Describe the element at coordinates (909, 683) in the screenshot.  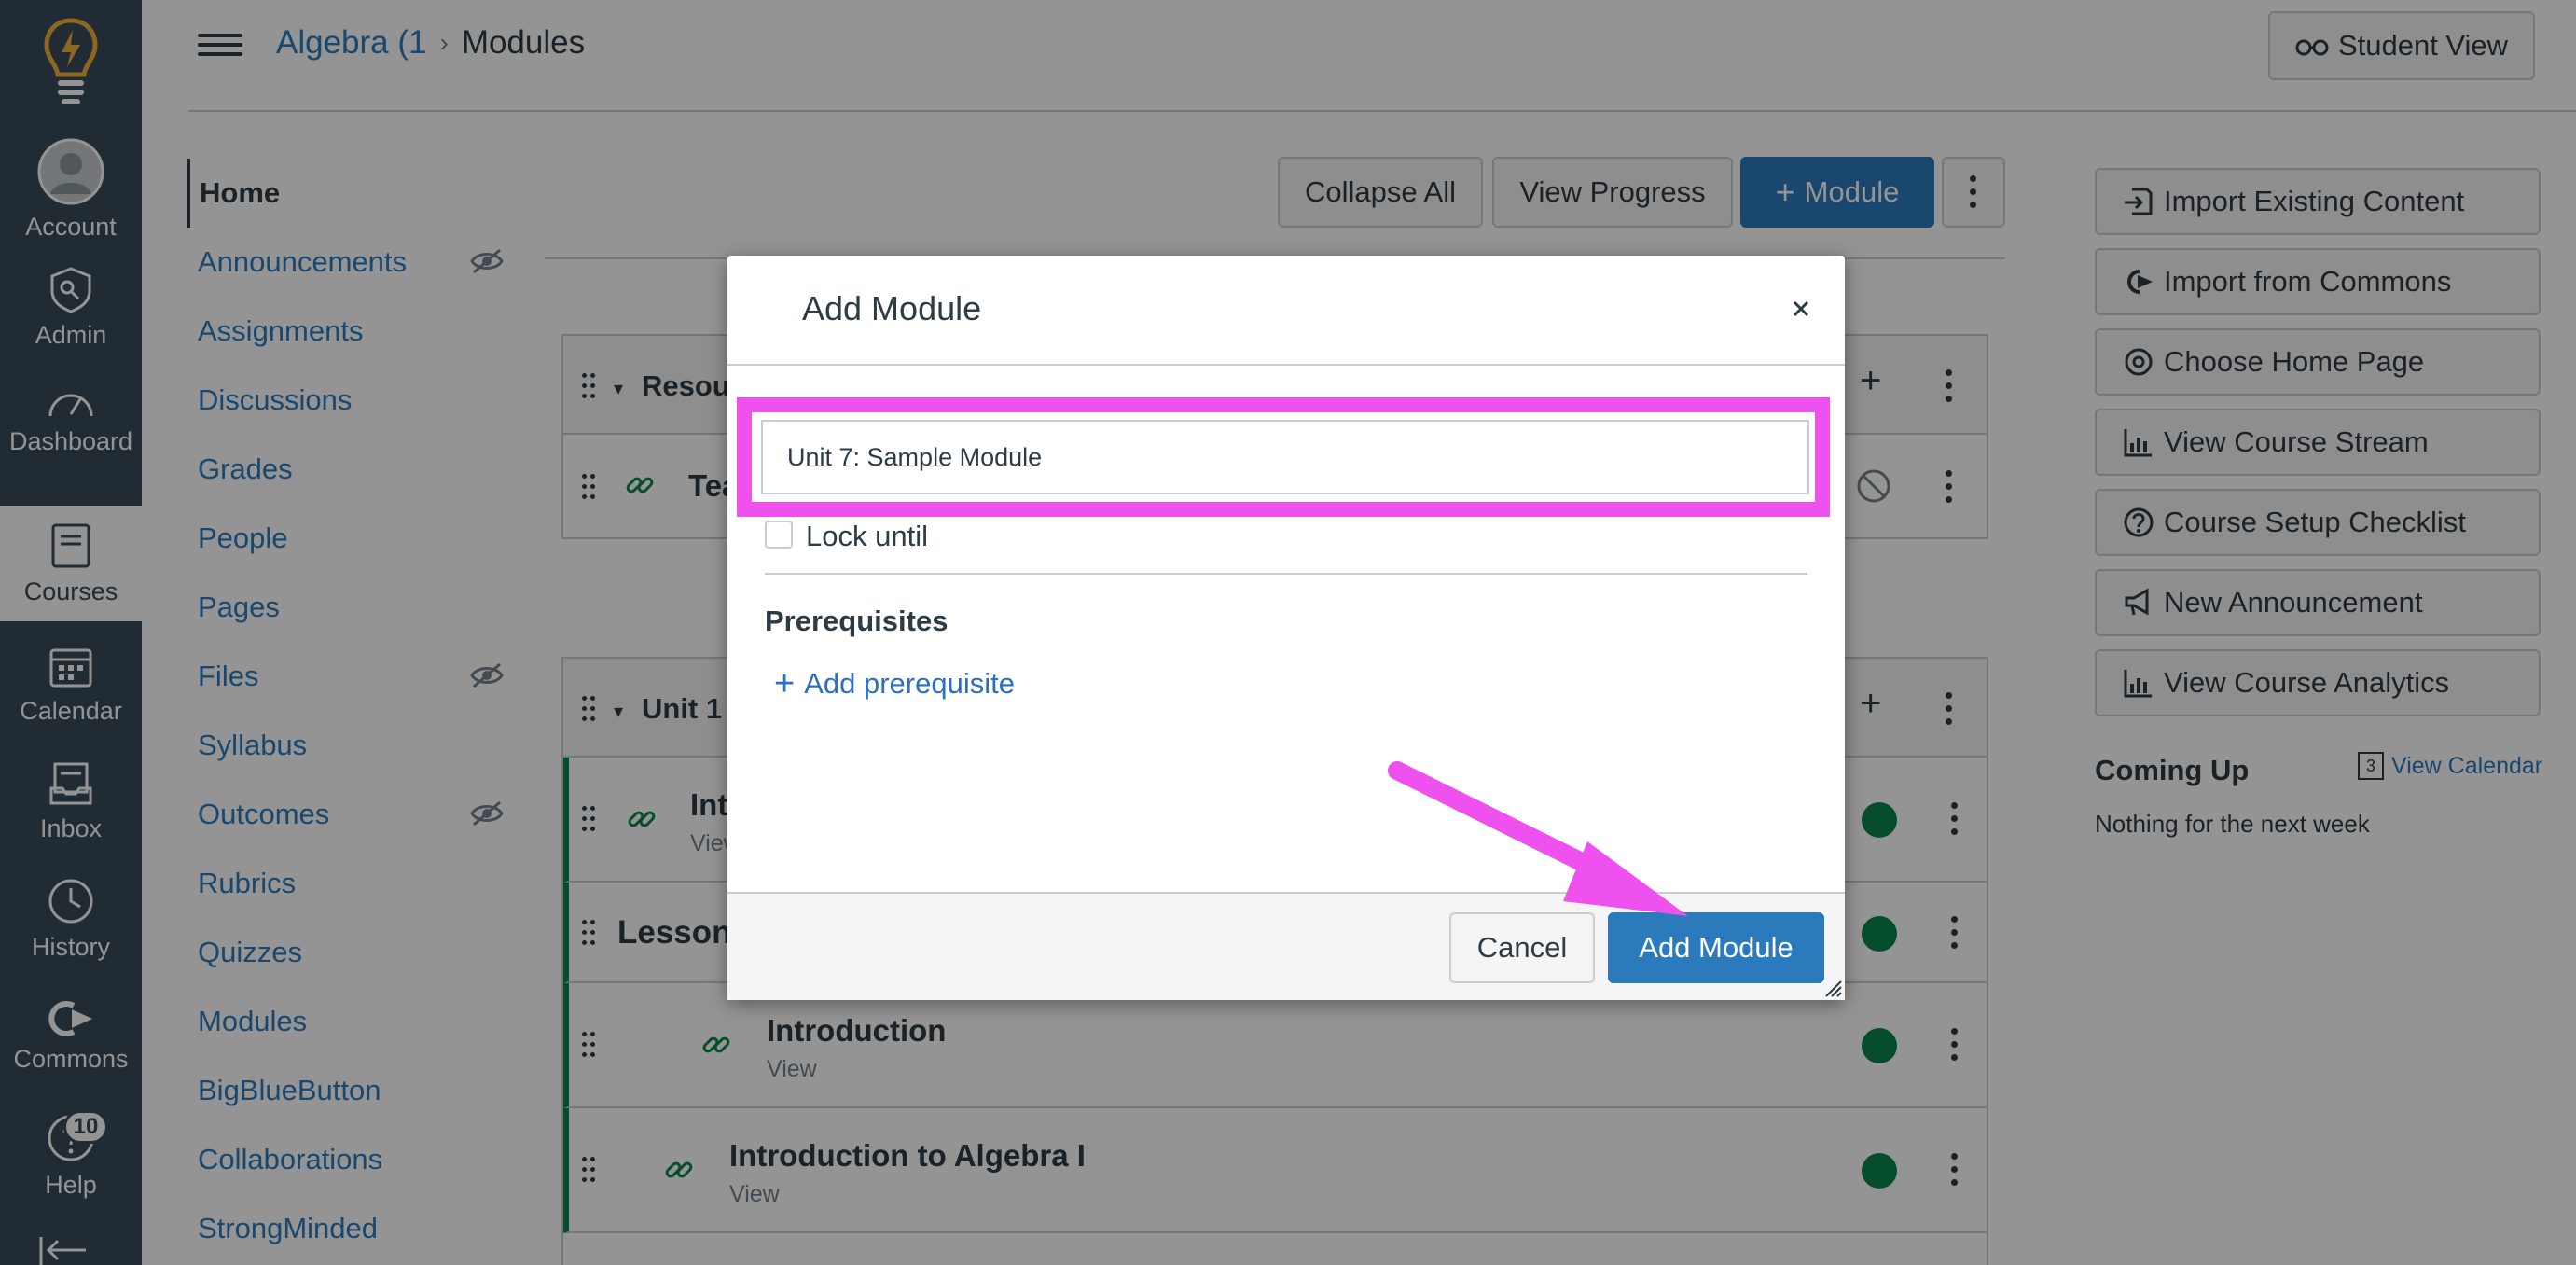
I see `add-prerequisite-label: Add prerequisite` at that location.